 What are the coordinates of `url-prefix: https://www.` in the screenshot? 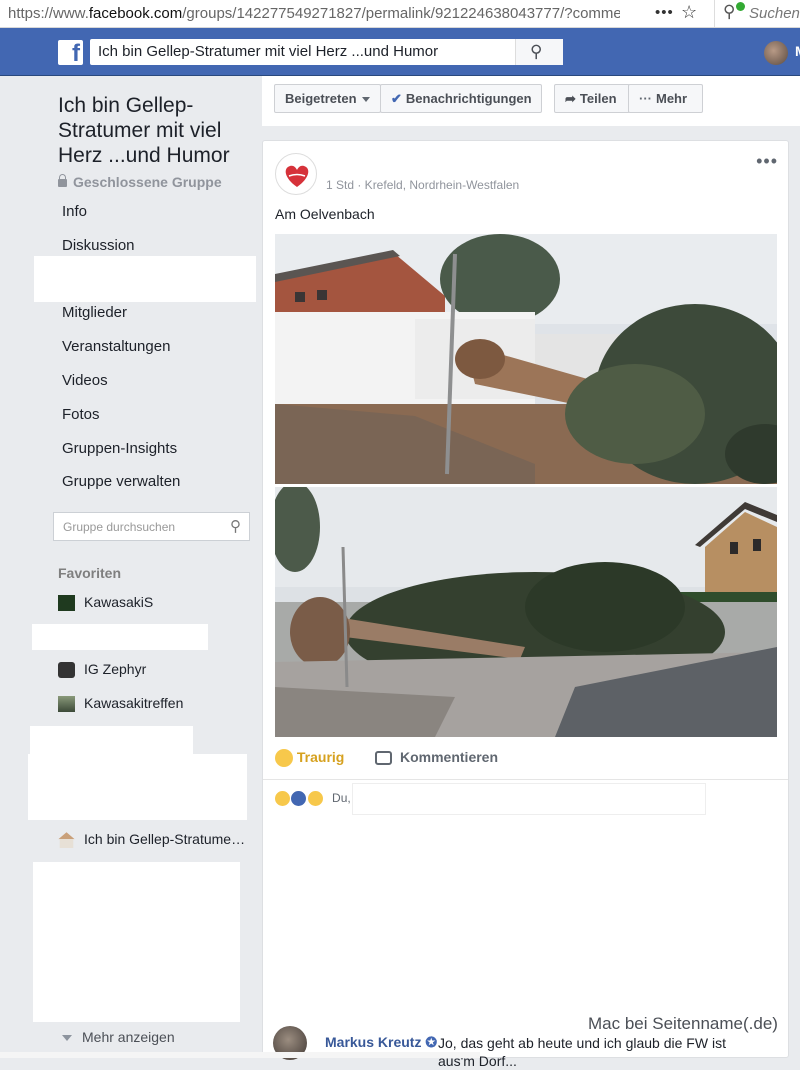 It's located at (48, 13).